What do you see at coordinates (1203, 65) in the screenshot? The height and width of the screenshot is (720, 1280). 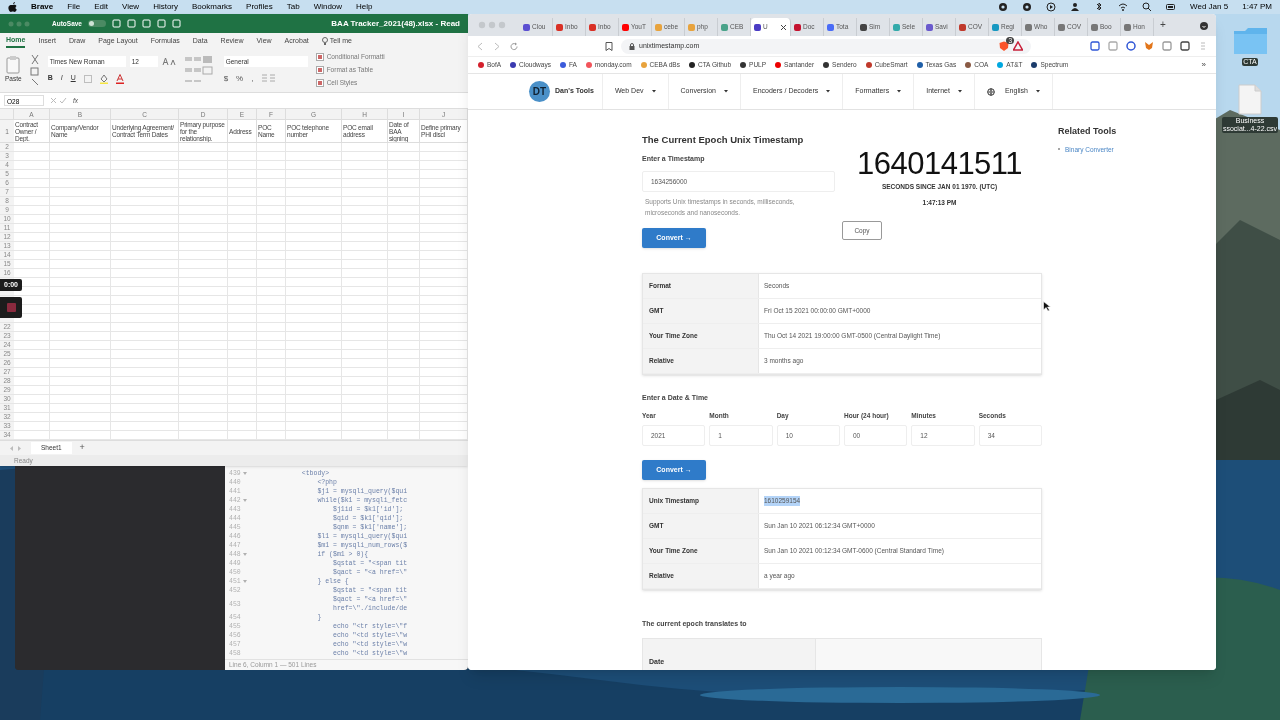 I see `more-bookmarks-button: »` at bounding box center [1203, 65].